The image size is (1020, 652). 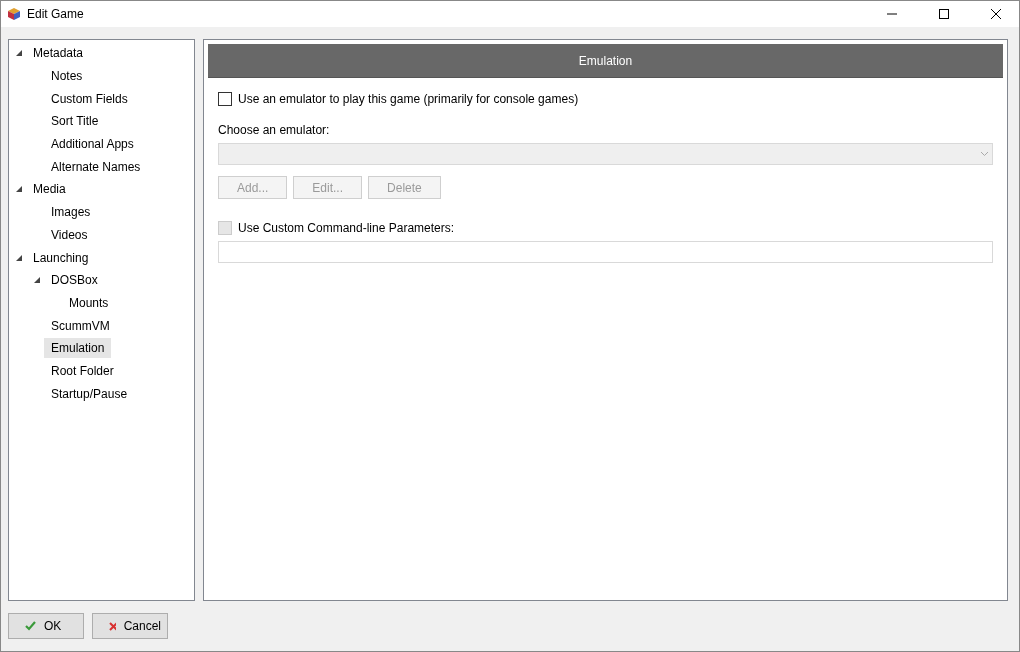 What do you see at coordinates (82, 370) in the screenshot?
I see `tree-item: Root Folder` at bounding box center [82, 370].